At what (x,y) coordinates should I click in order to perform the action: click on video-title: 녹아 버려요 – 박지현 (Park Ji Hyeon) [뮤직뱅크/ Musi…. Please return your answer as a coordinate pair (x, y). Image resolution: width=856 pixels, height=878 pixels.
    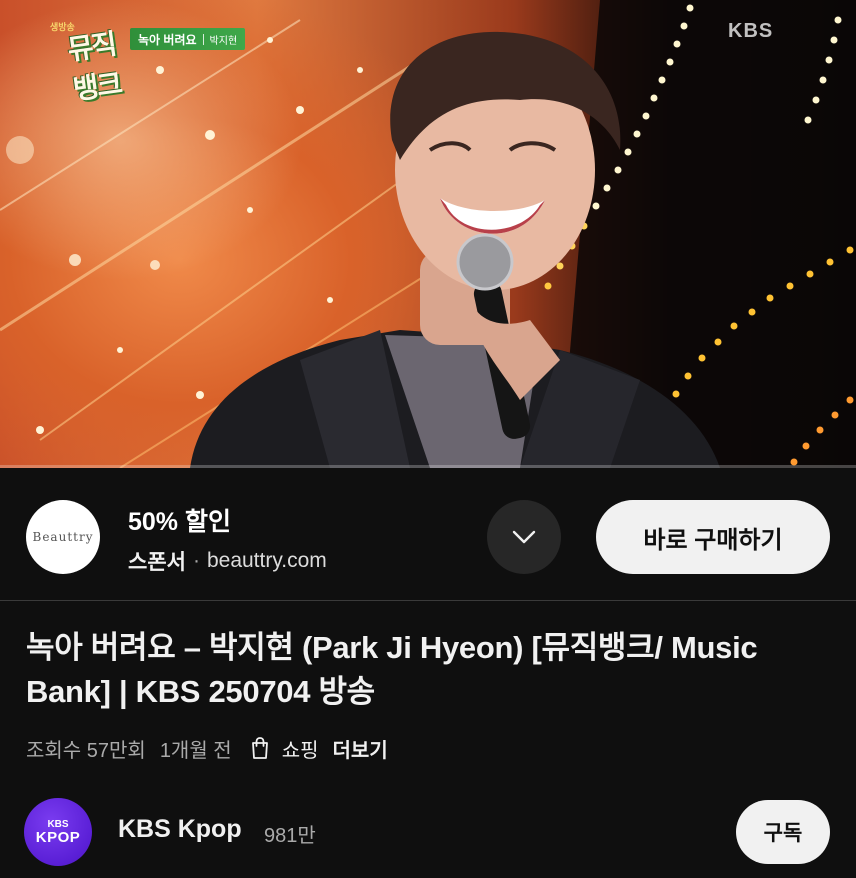
    Looking at the image, I should click on (426, 670).